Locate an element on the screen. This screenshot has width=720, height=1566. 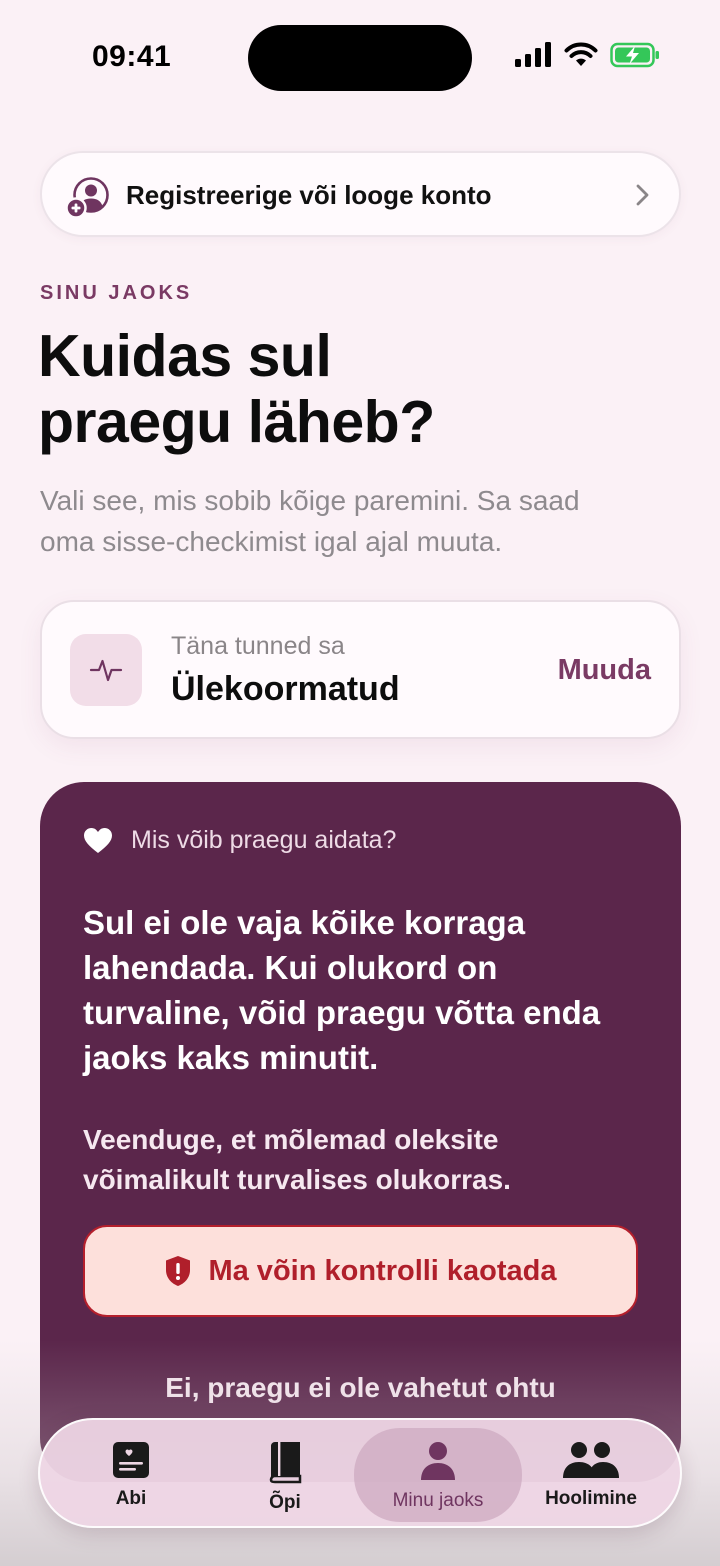
tab-label: Õpi is located at coordinates (285, 1502).